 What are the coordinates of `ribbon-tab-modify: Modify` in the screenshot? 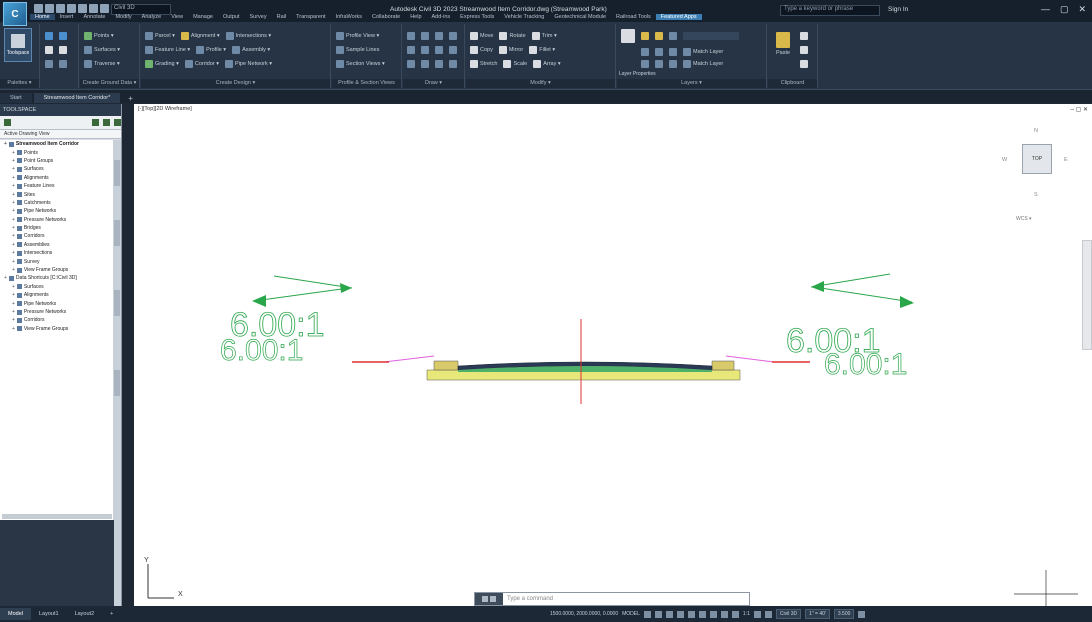 It's located at (123, 17).